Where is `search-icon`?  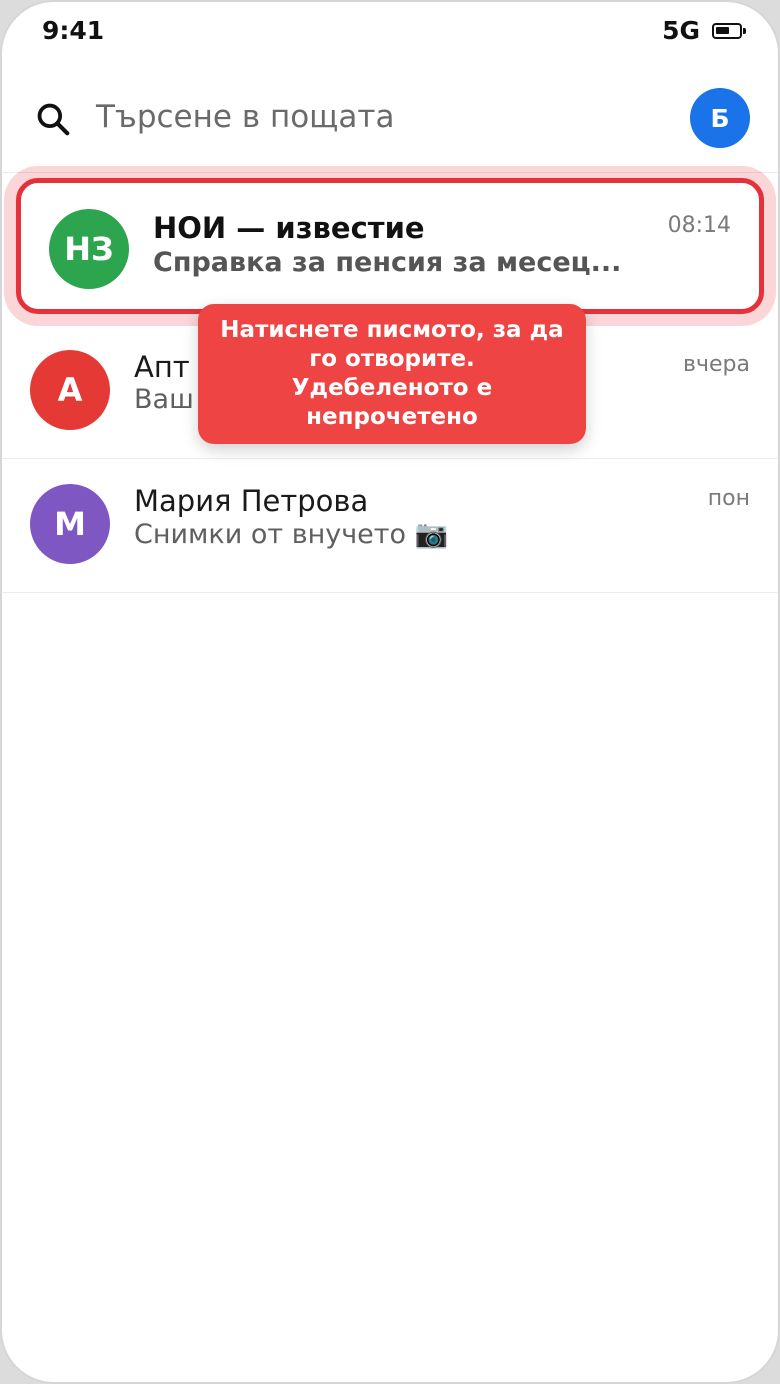
search-icon is located at coordinates (53, 119).